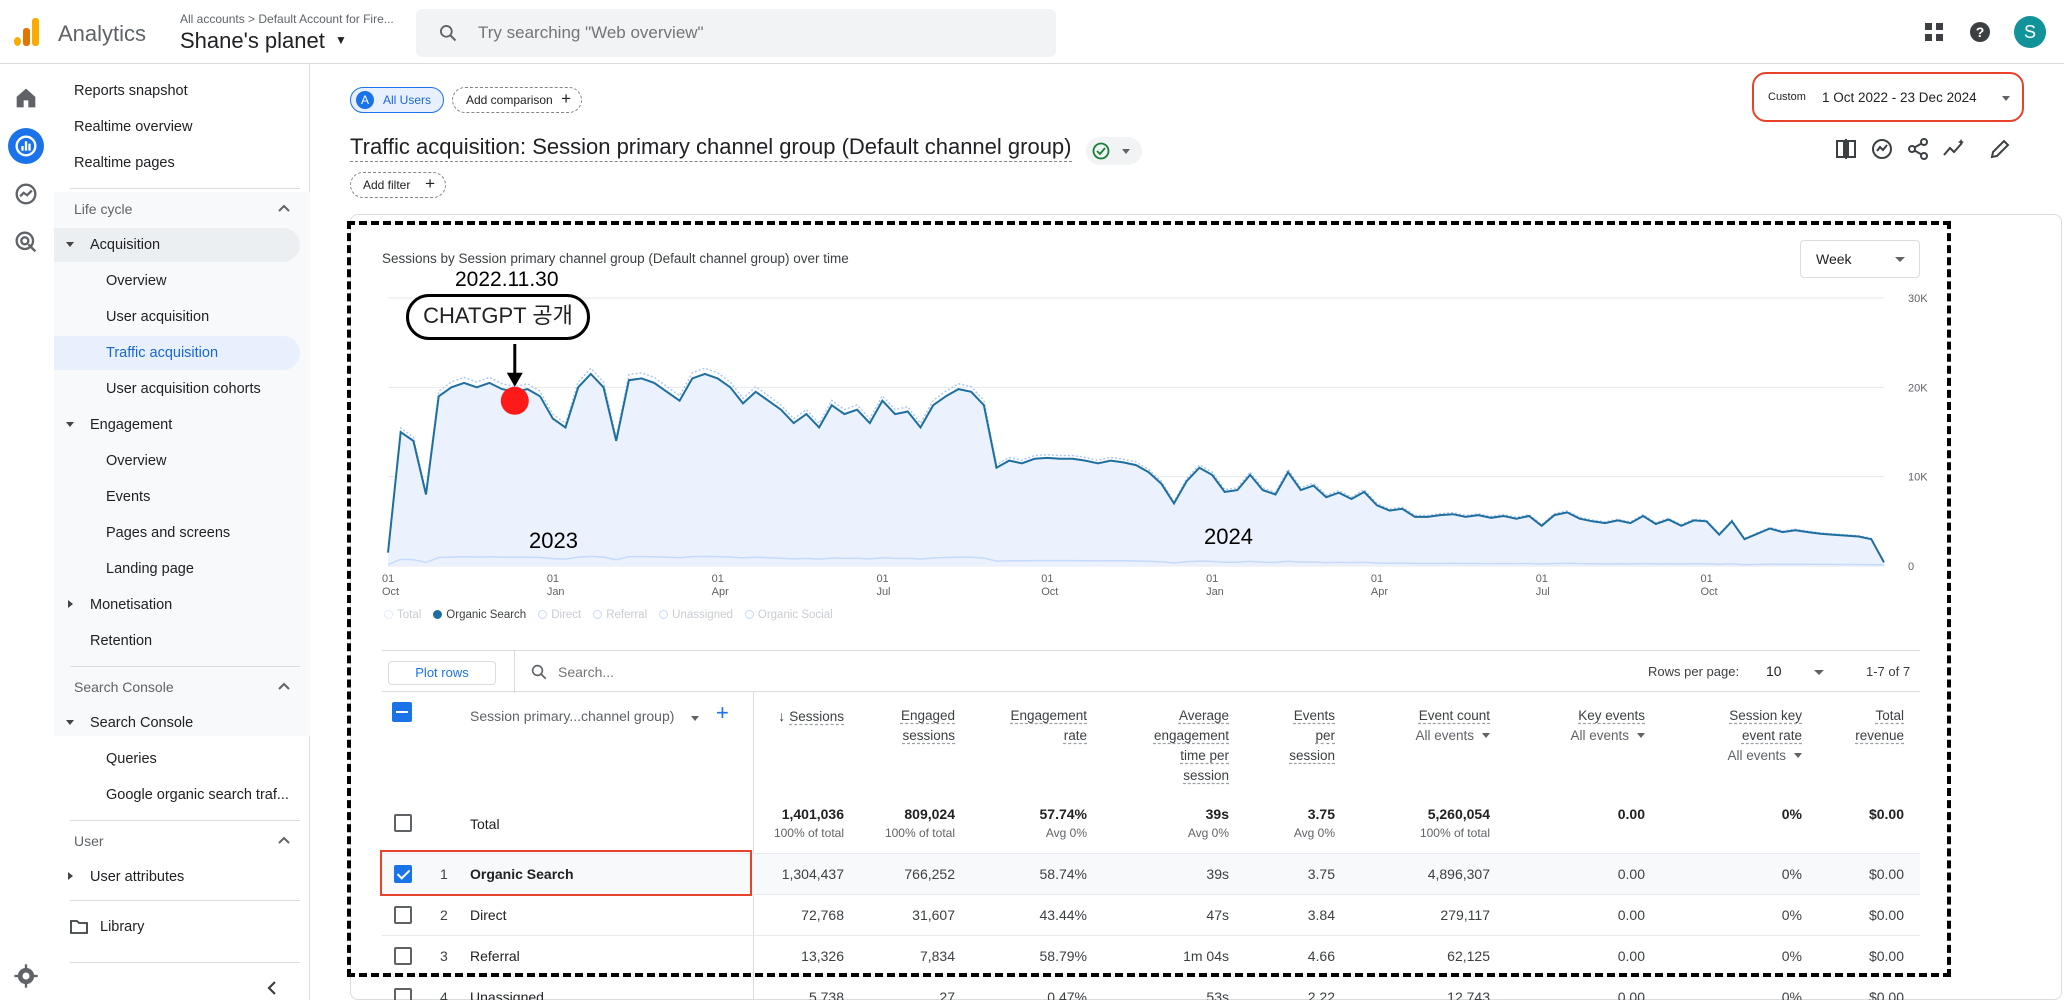  Describe the element at coordinates (26, 242) in the screenshot. I see `advertising-icon` at that location.